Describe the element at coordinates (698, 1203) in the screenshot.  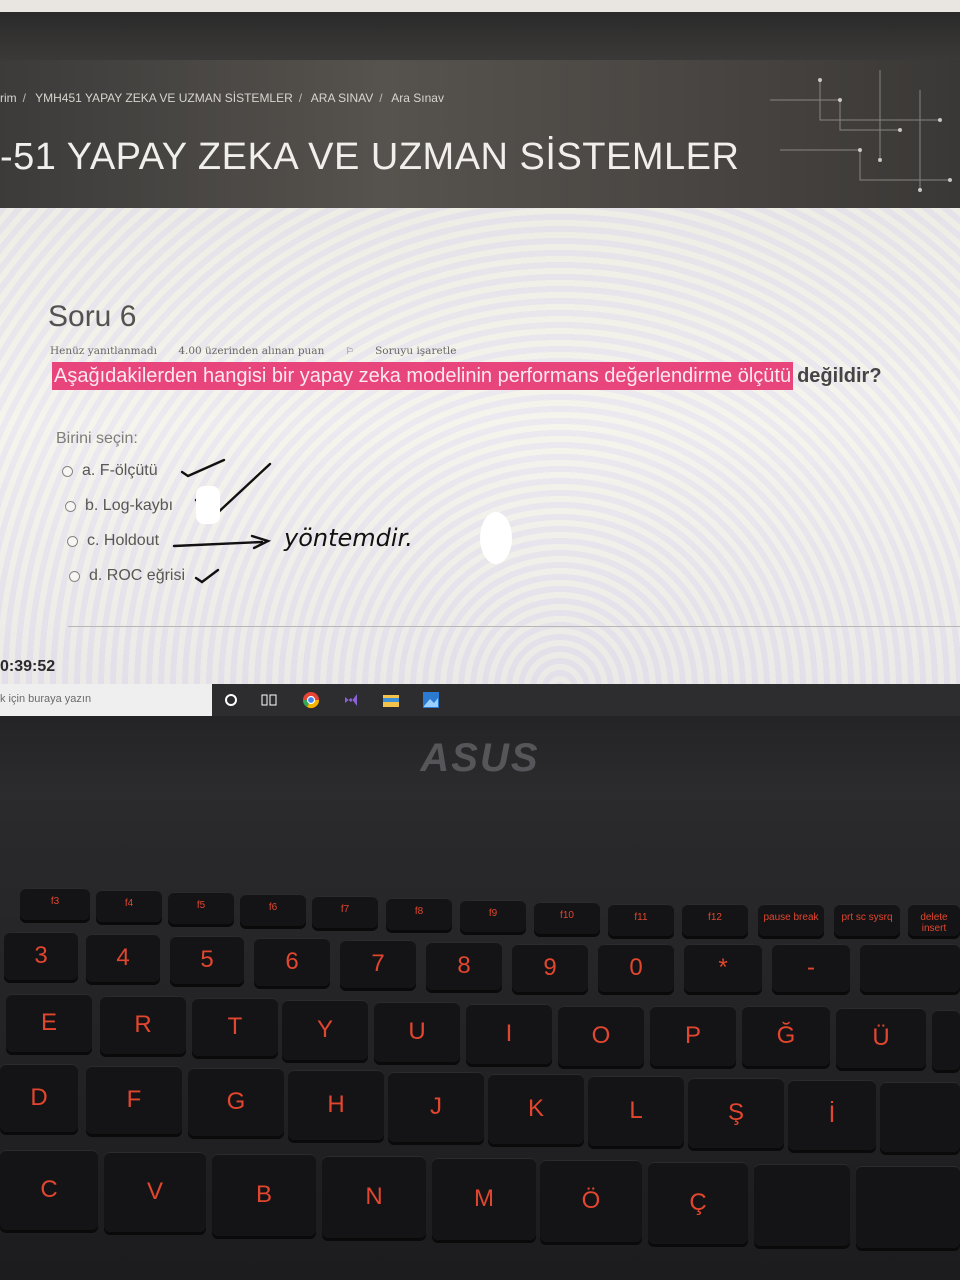
I see `key-c-cedilla: Ç` at that location.